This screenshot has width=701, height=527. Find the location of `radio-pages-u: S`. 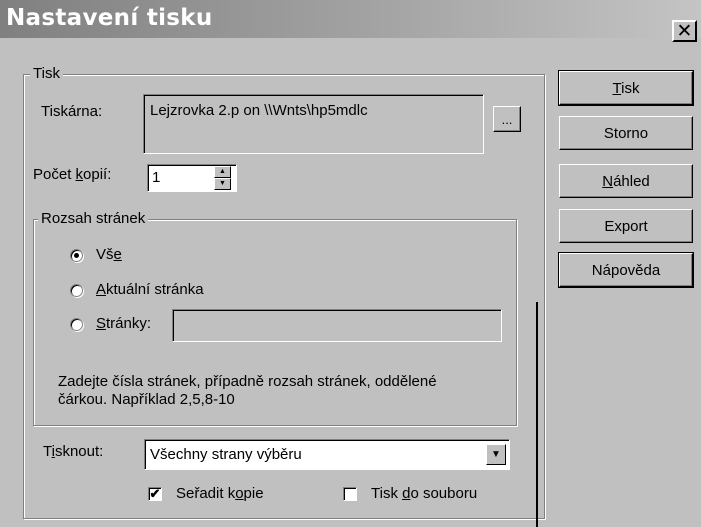

radio-pages-u: S is located at coordinates (101, 323).